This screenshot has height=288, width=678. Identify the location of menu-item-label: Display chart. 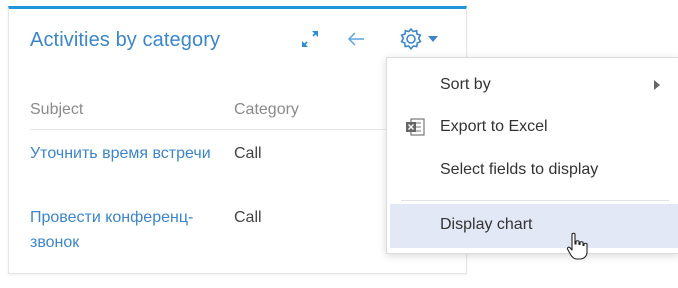
(486, 224).